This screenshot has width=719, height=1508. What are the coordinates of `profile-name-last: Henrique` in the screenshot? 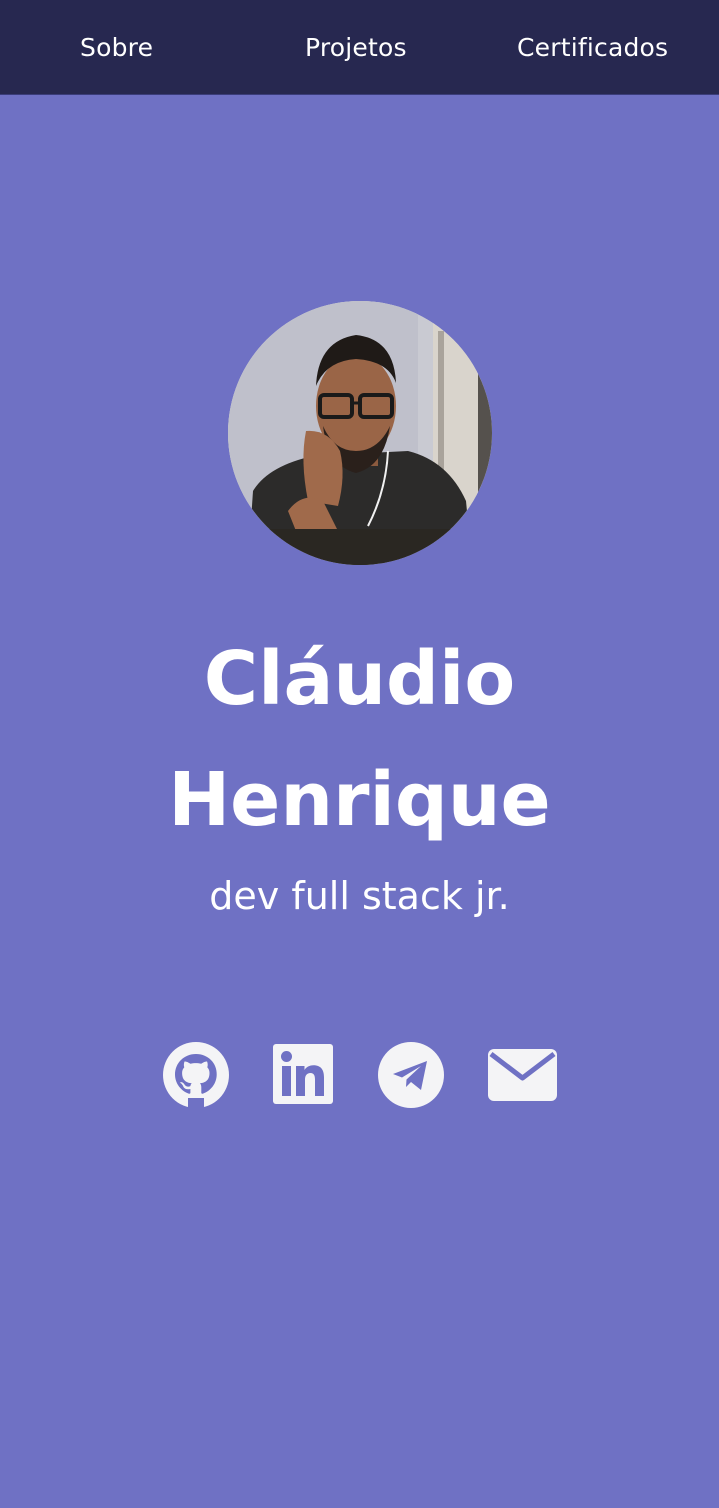 It's located at (359, 800).